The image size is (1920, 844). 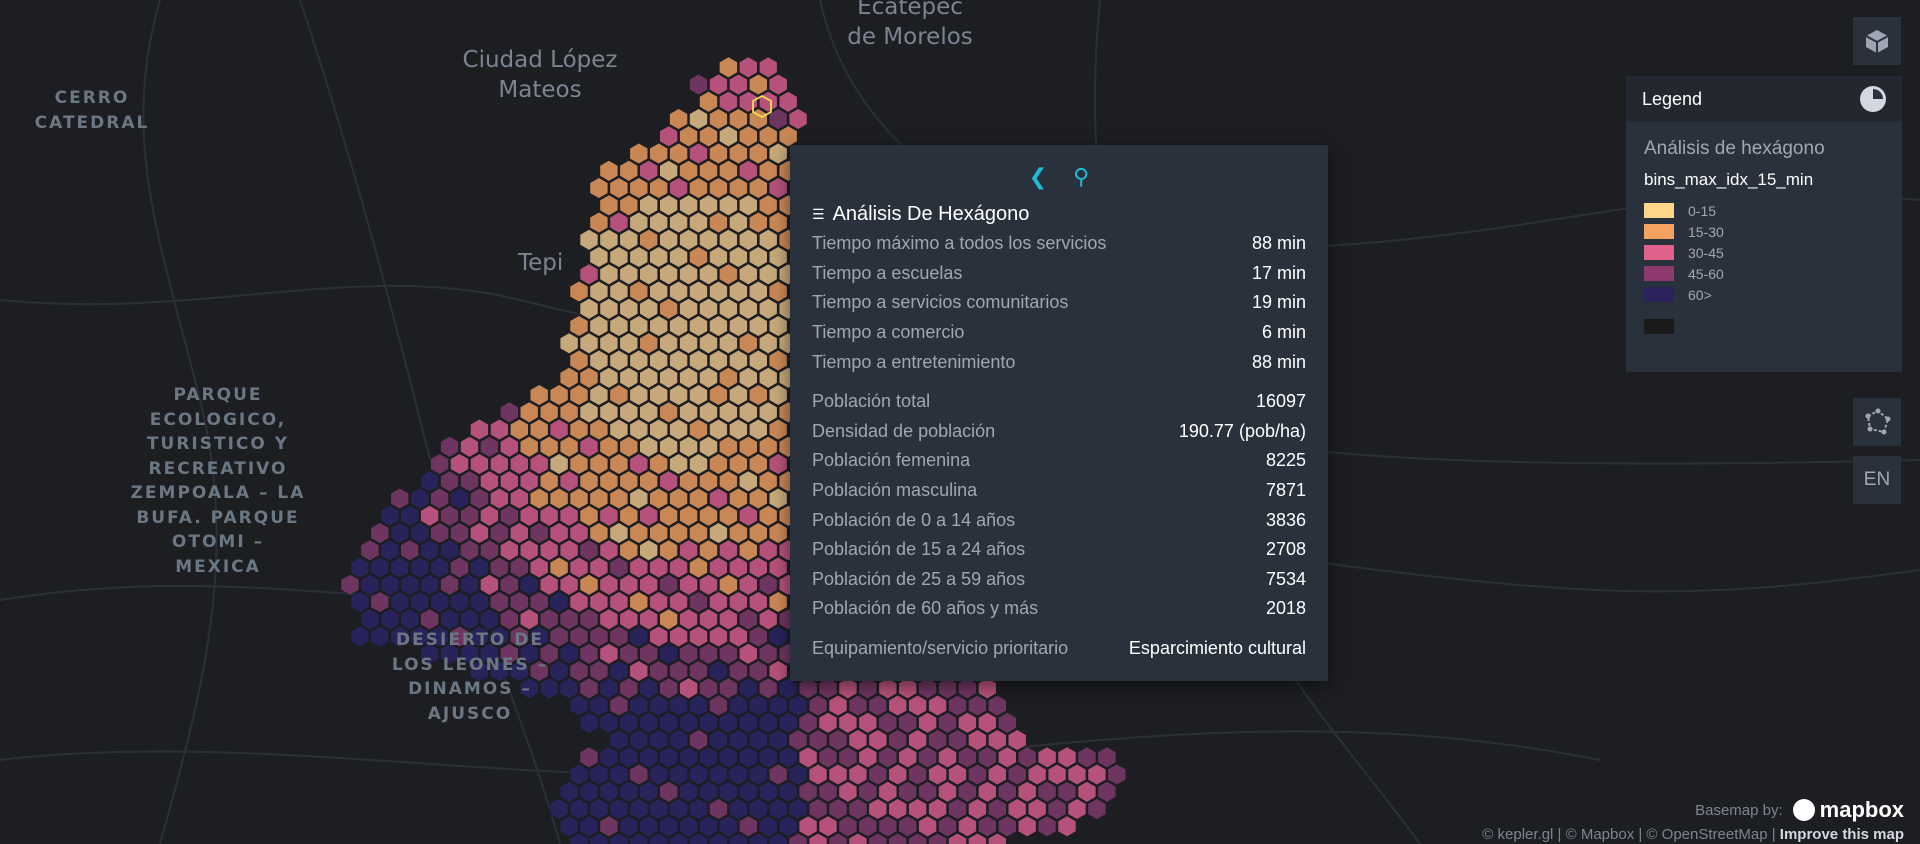 What do you see at coordinates (914, 361) in the screenshot?
I see `tooltip-label: Tiempo a entretenimiento` at bounding box center [914, 361].